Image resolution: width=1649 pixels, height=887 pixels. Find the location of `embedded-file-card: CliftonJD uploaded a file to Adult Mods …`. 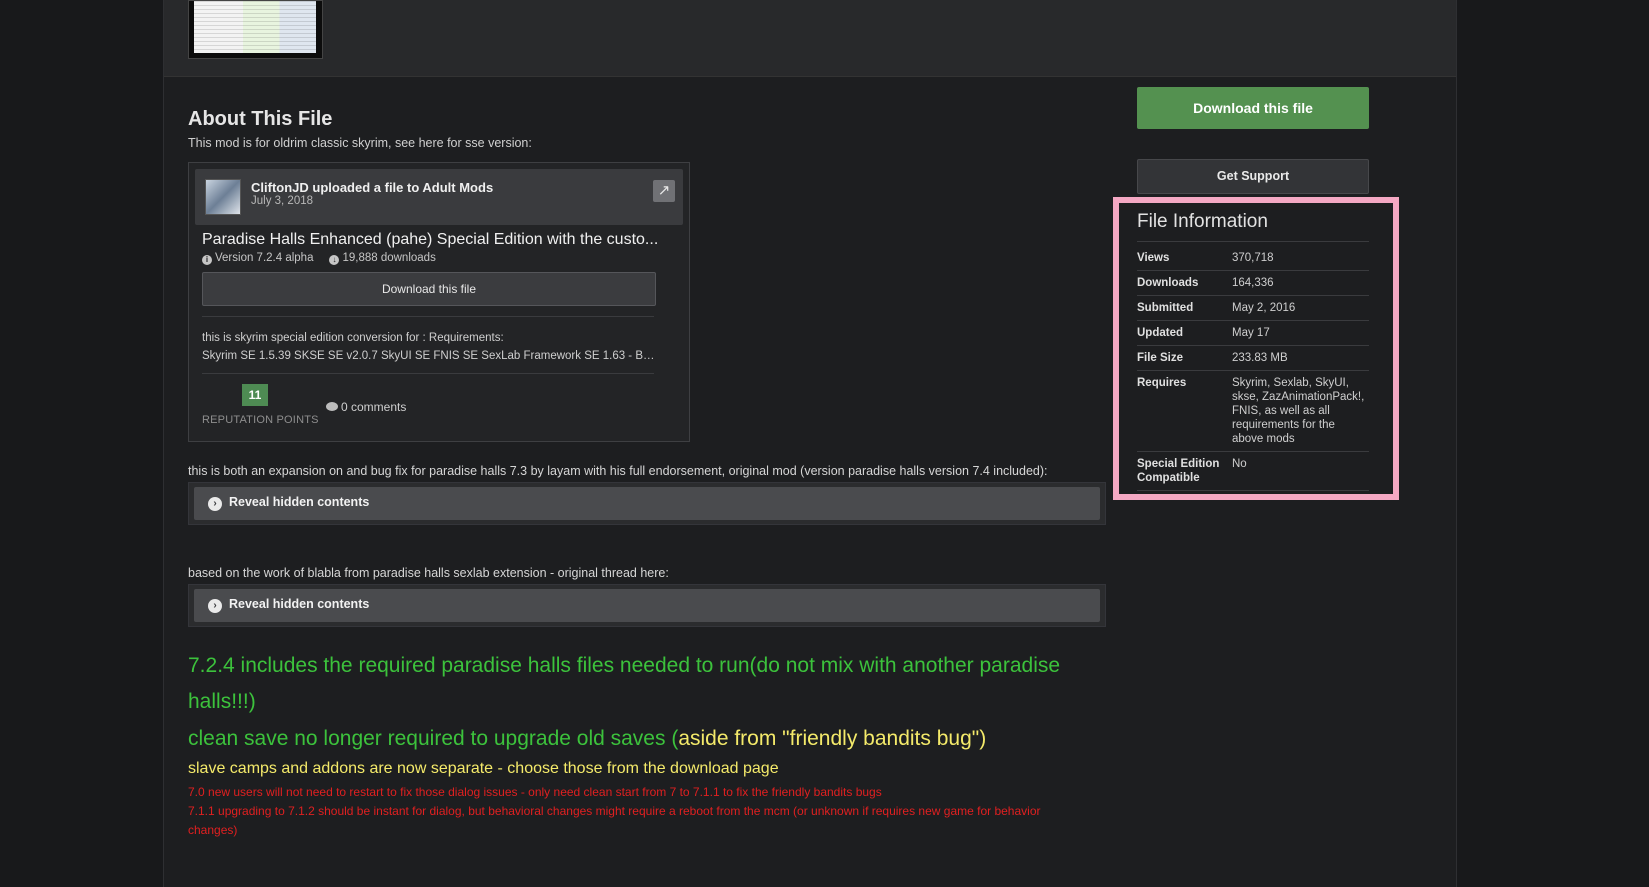

embedded-file-card: CliftonJD uploaded a file to Adult Mods … is located at coordinates (439, 302).